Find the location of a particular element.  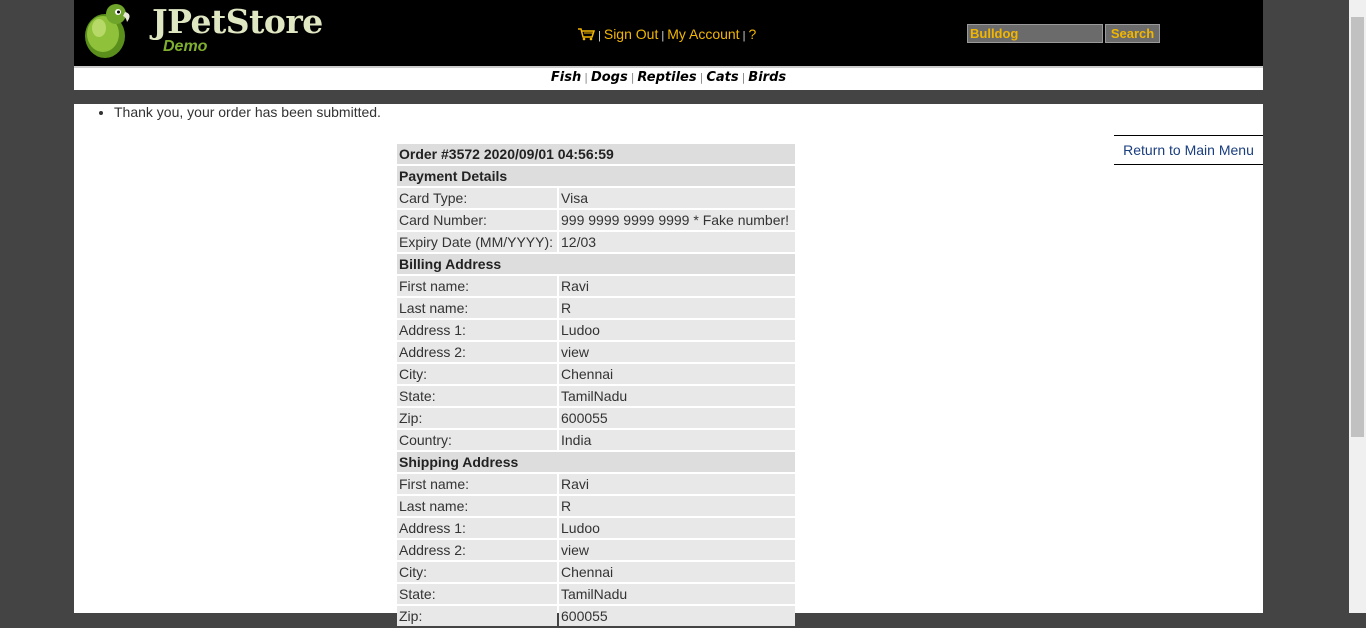

field-value: 12/03 is located at coordinates (677, 242).